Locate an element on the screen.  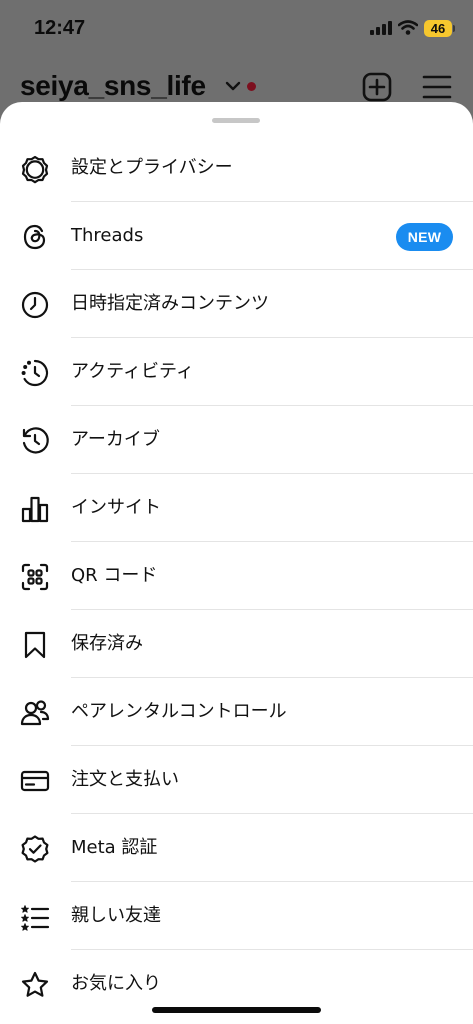
menu-item-parental-controls: ペアレンタルコントロール is located at coordinates (236, 712).